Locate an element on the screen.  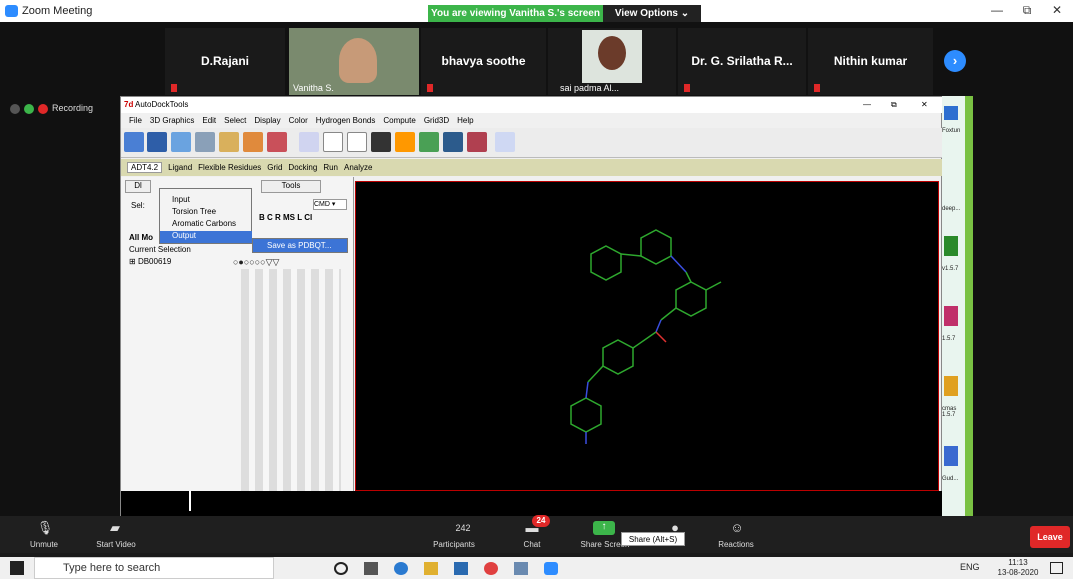
menu-help: Help is located at coordinates (465, 120).